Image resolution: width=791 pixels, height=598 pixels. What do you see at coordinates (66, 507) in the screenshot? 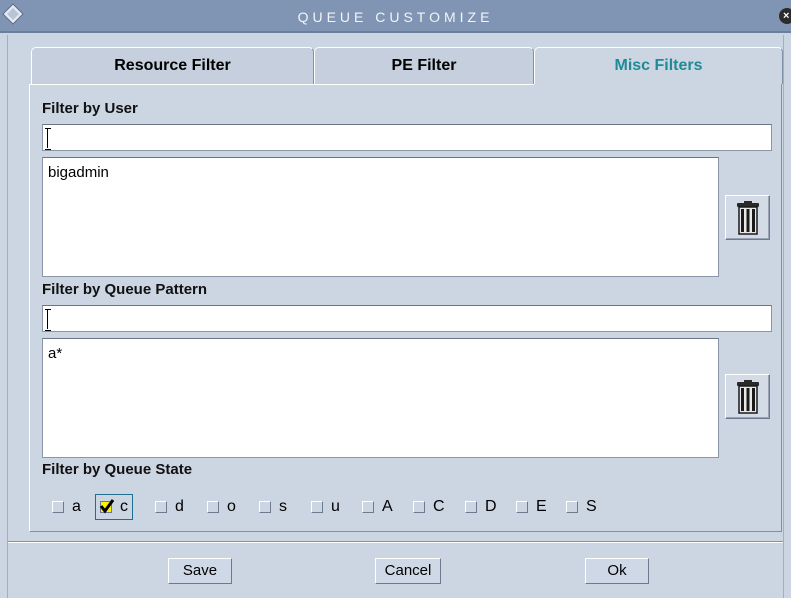
I see `state-checkbox-a: a` at bounding box center [66, 507].